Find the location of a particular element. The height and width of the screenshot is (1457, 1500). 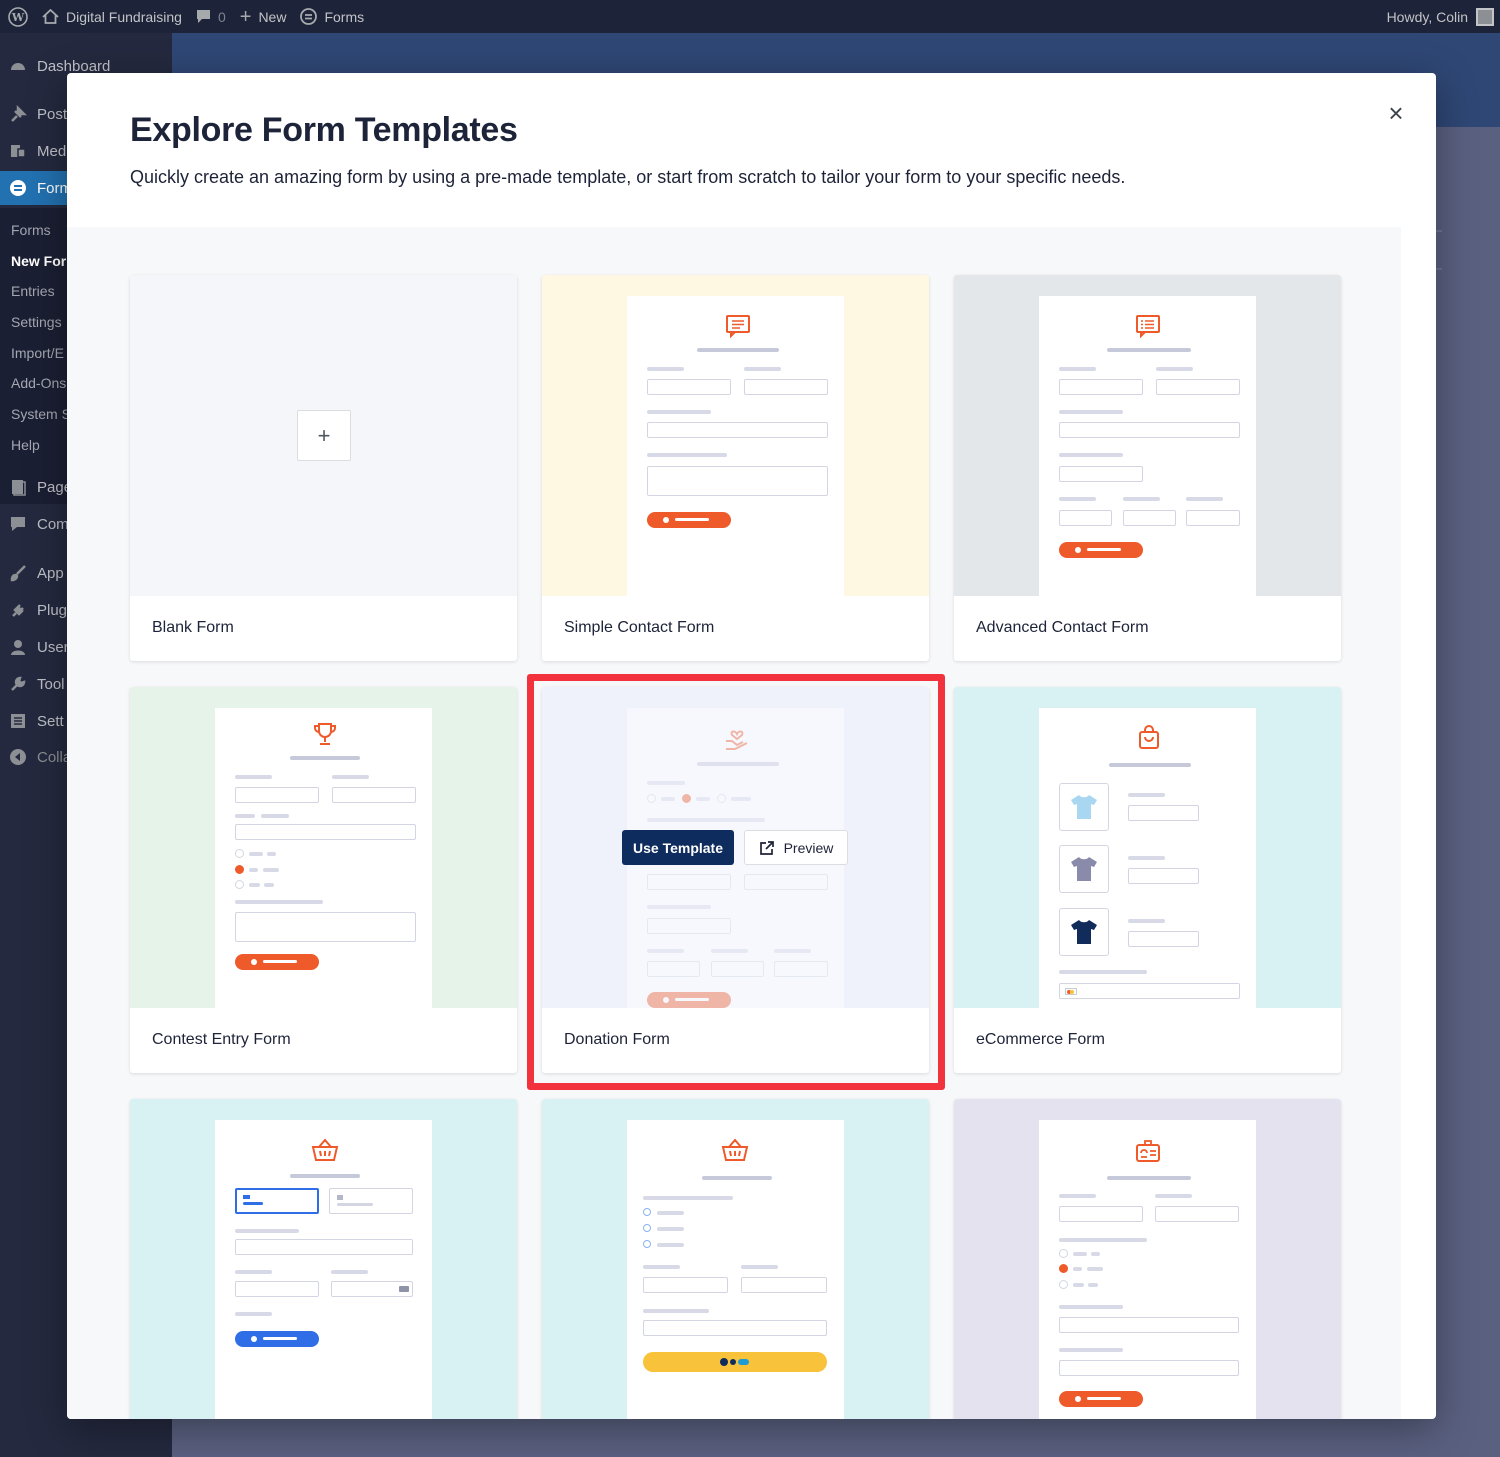

forms-icon is located at coordinates (309, 16).